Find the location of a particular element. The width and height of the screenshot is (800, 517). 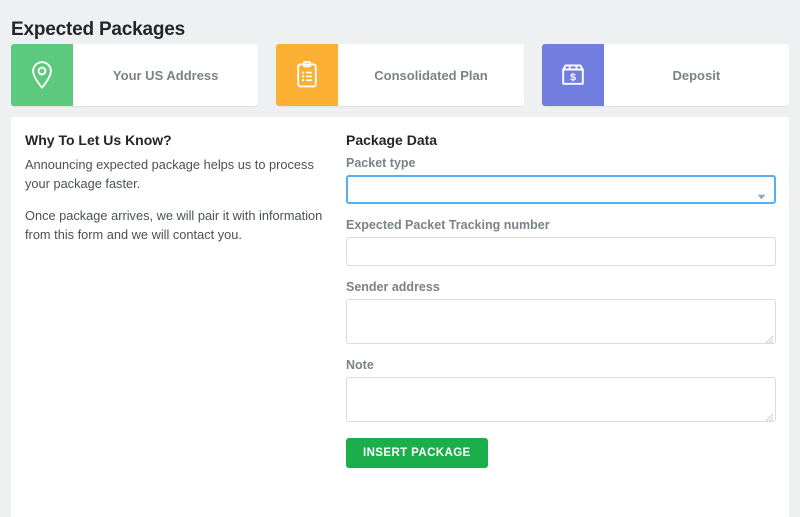

nav-tile-your-us-address: Your US Address is located at coordinates (135, 75).